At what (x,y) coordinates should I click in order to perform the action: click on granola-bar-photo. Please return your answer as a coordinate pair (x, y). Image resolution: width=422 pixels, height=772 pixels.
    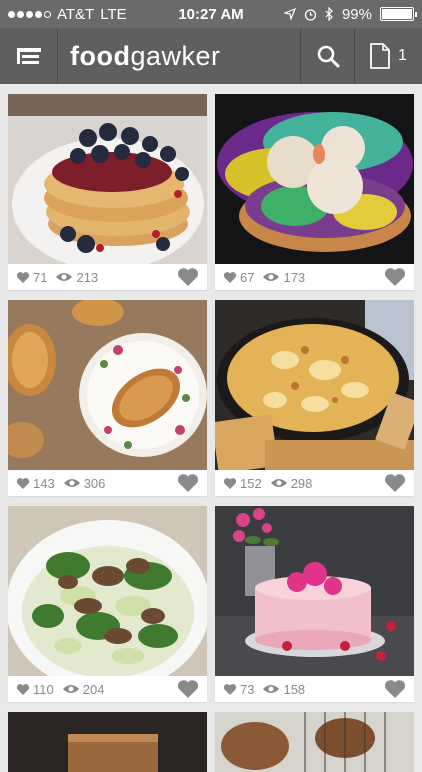
    Looking at the image, I should click on (107, 742).